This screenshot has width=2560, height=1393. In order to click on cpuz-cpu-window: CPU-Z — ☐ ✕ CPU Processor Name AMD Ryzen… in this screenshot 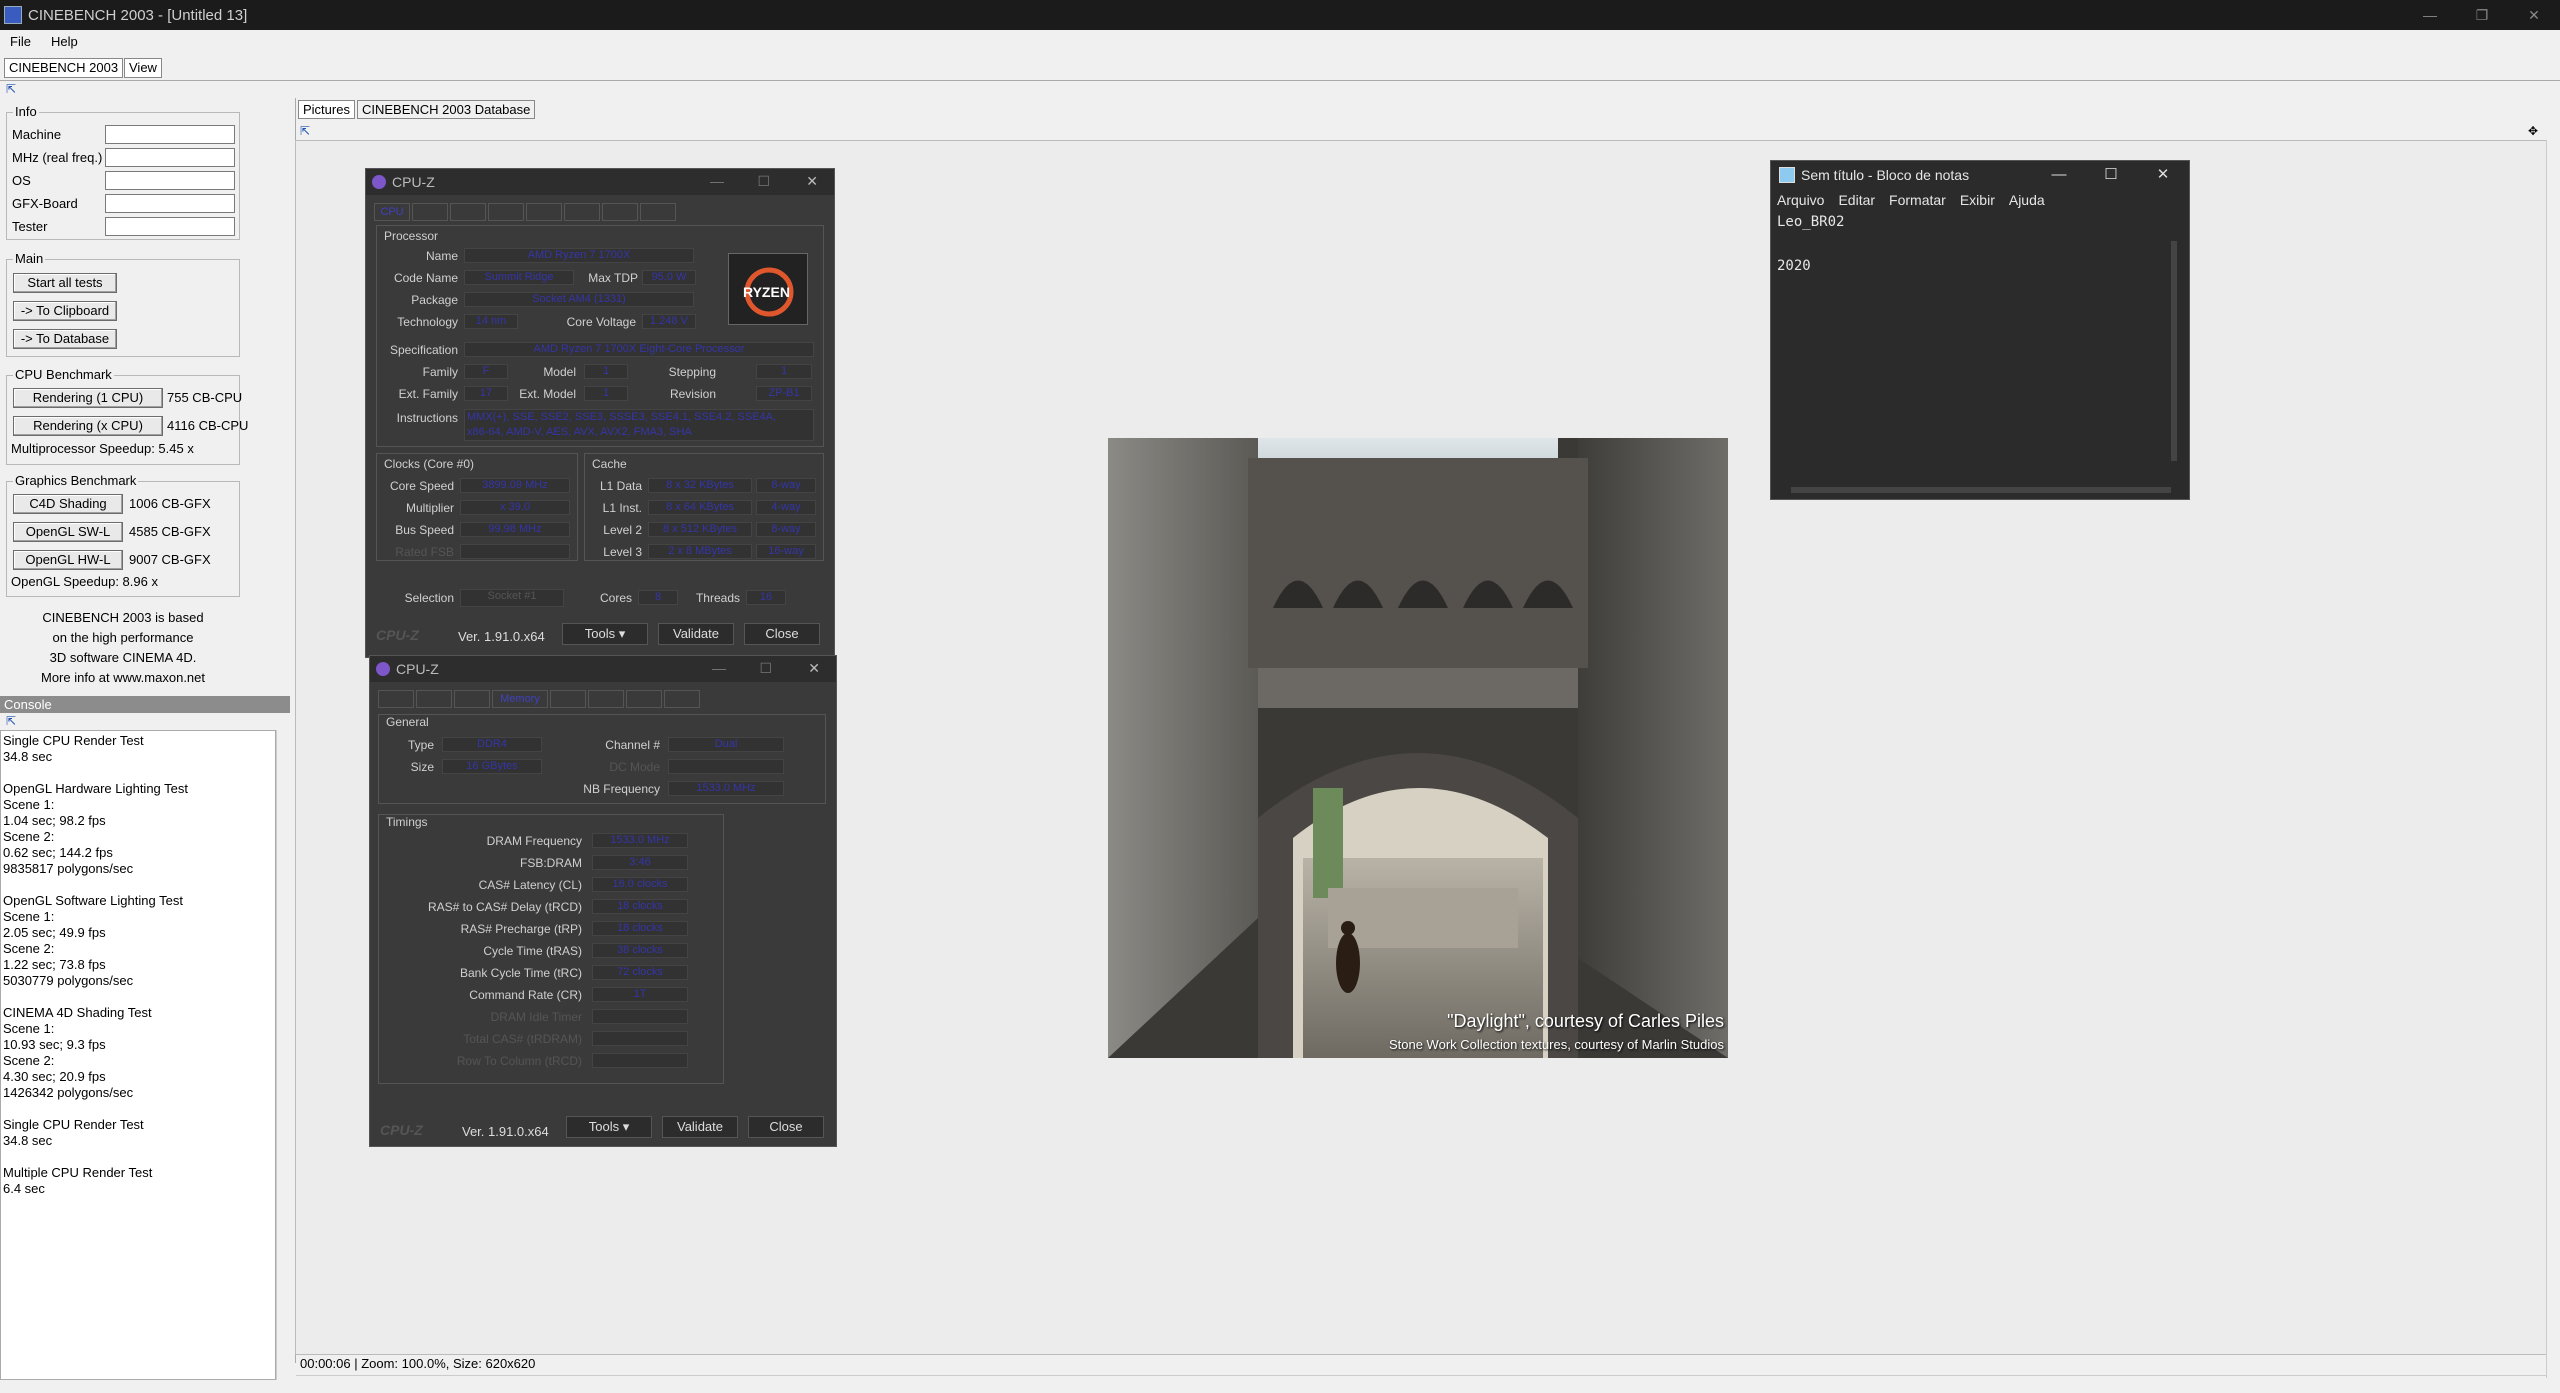, I will do `click(600, 413)`.